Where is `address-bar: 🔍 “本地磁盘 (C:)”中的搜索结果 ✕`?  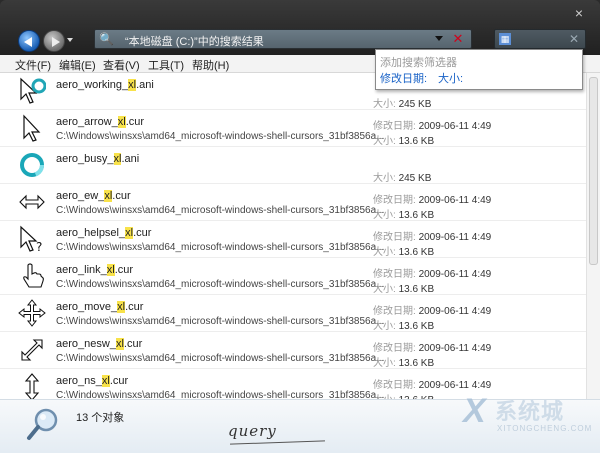
address-bar: 🔍 “本地磁盘 (C:)”中的搜索结果 ✕ is located at coordinates (283, 39).